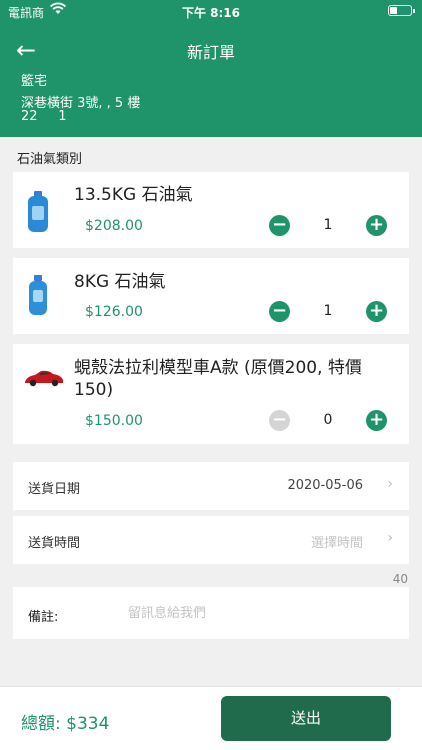  I want to click on product-card: 蜆殼法拉利模型車A款 (原價200, 特價150) $150.00 − 0 +, so click(211, 394).